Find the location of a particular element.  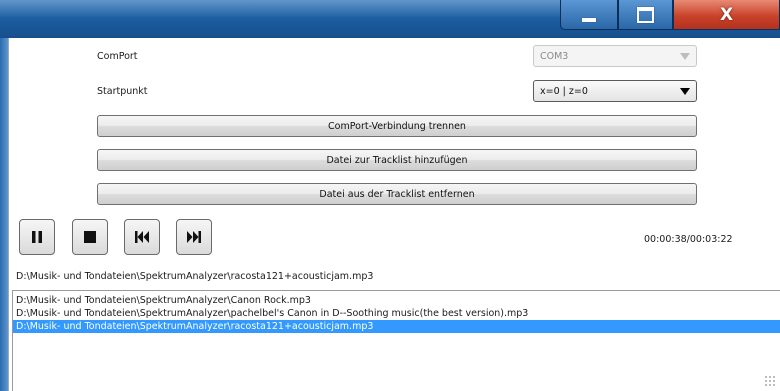

close-button: X is located at coordinates (726, 15).